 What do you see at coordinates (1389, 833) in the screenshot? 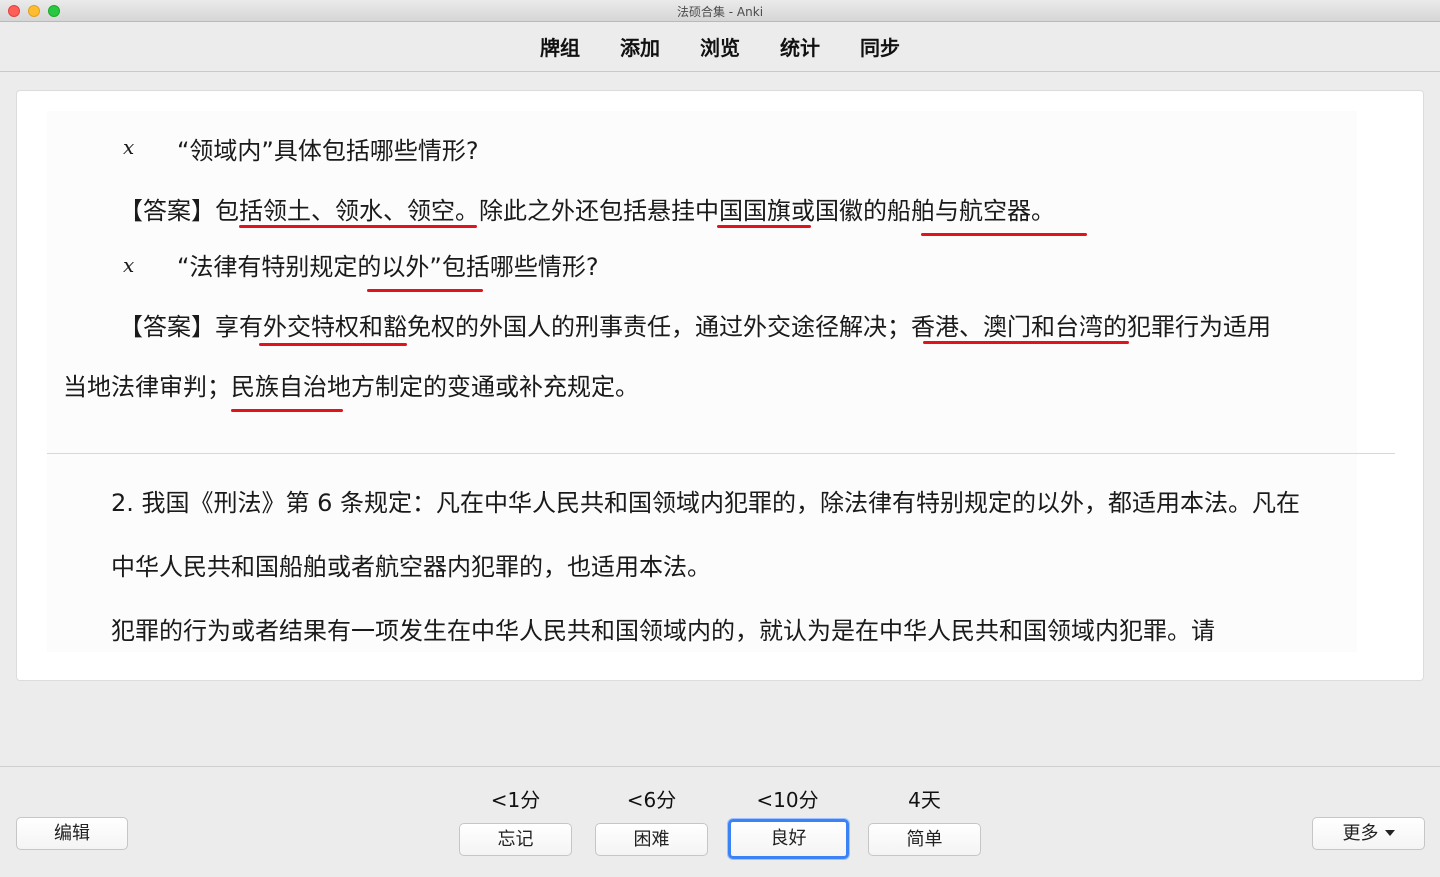
I see `caret-down-icon` at bounding box center [1389, 833].